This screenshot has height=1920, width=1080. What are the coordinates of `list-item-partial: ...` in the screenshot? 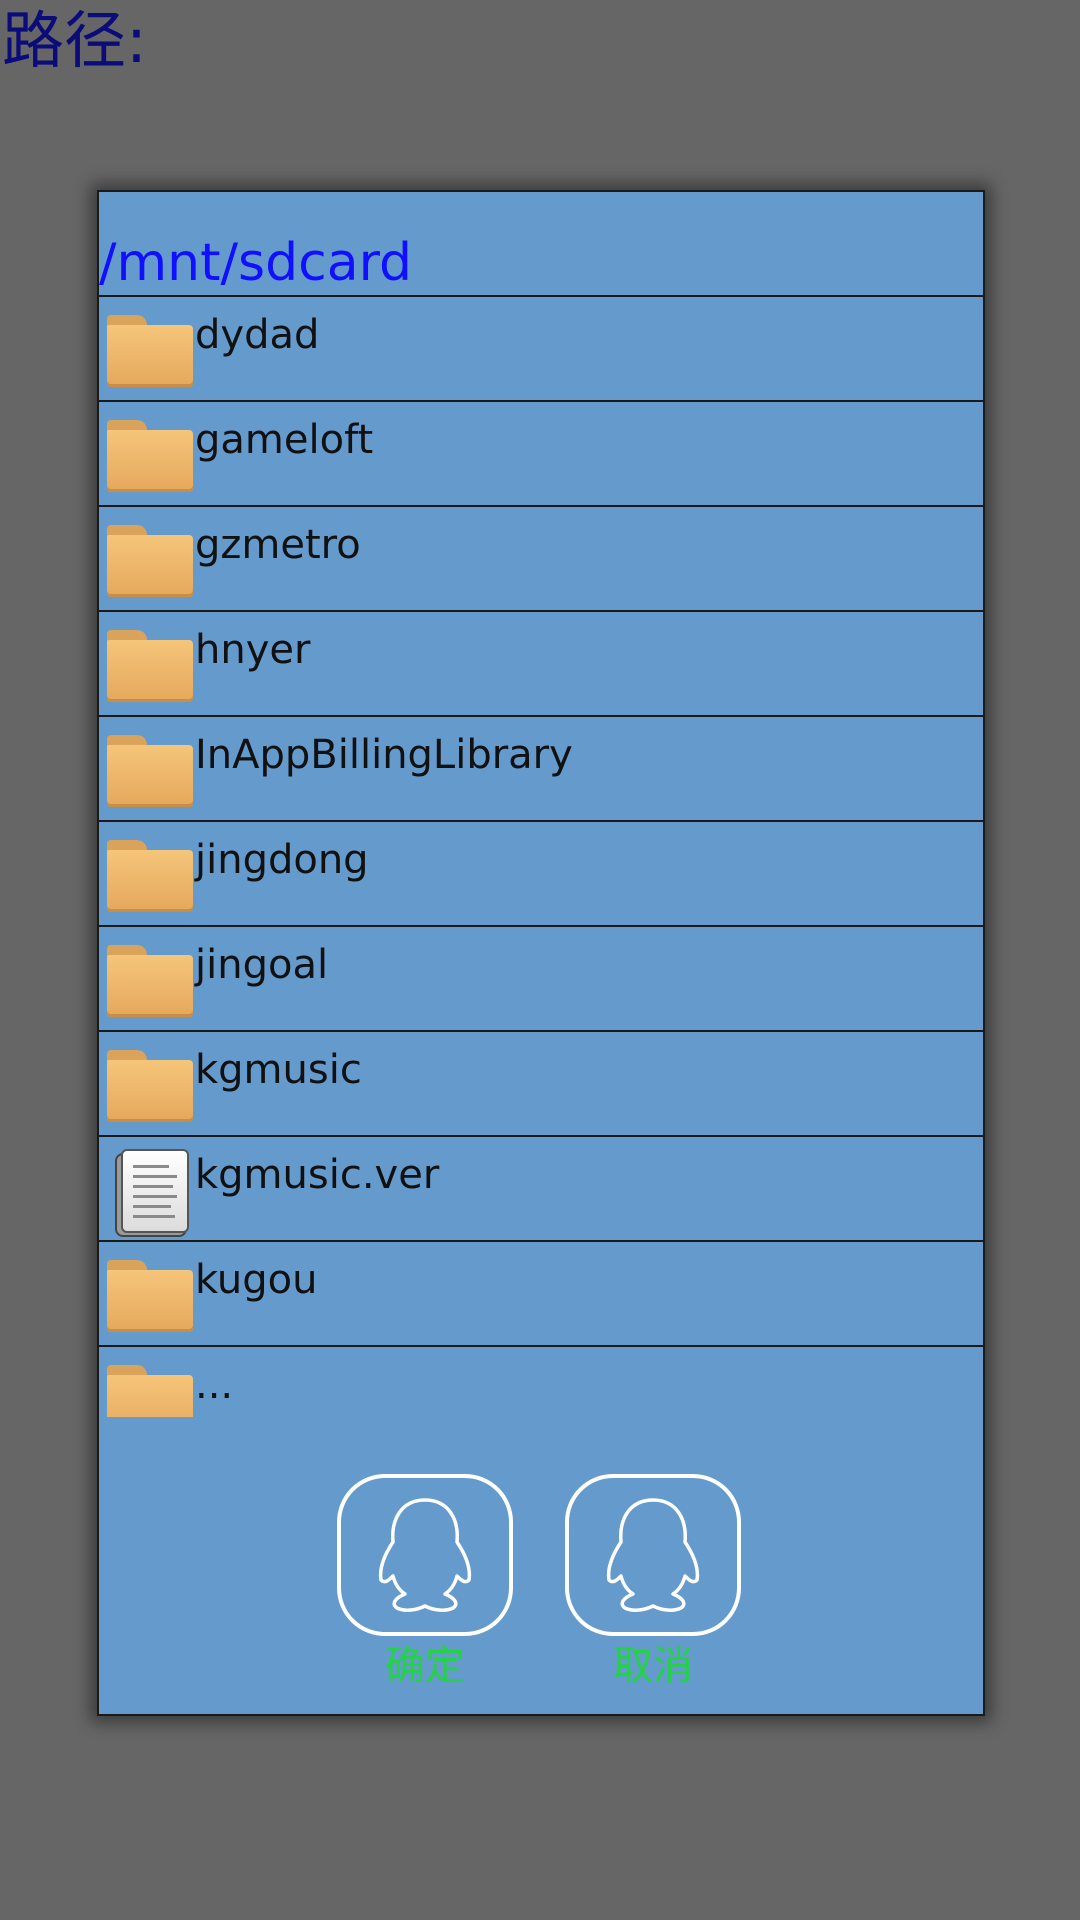 It's located at (541, 1382).